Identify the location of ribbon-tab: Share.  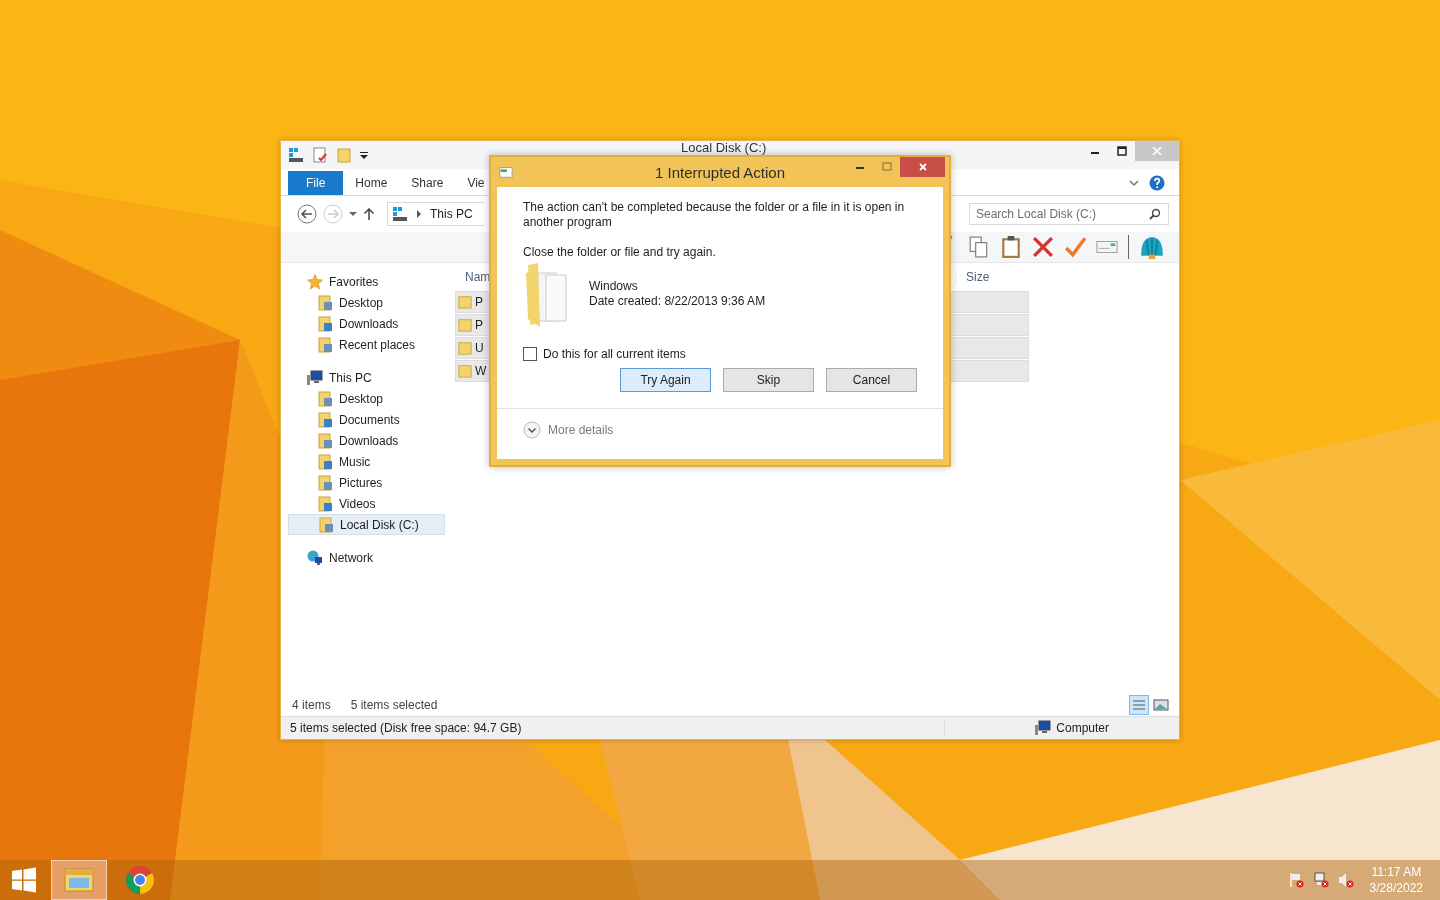
(427, 183).